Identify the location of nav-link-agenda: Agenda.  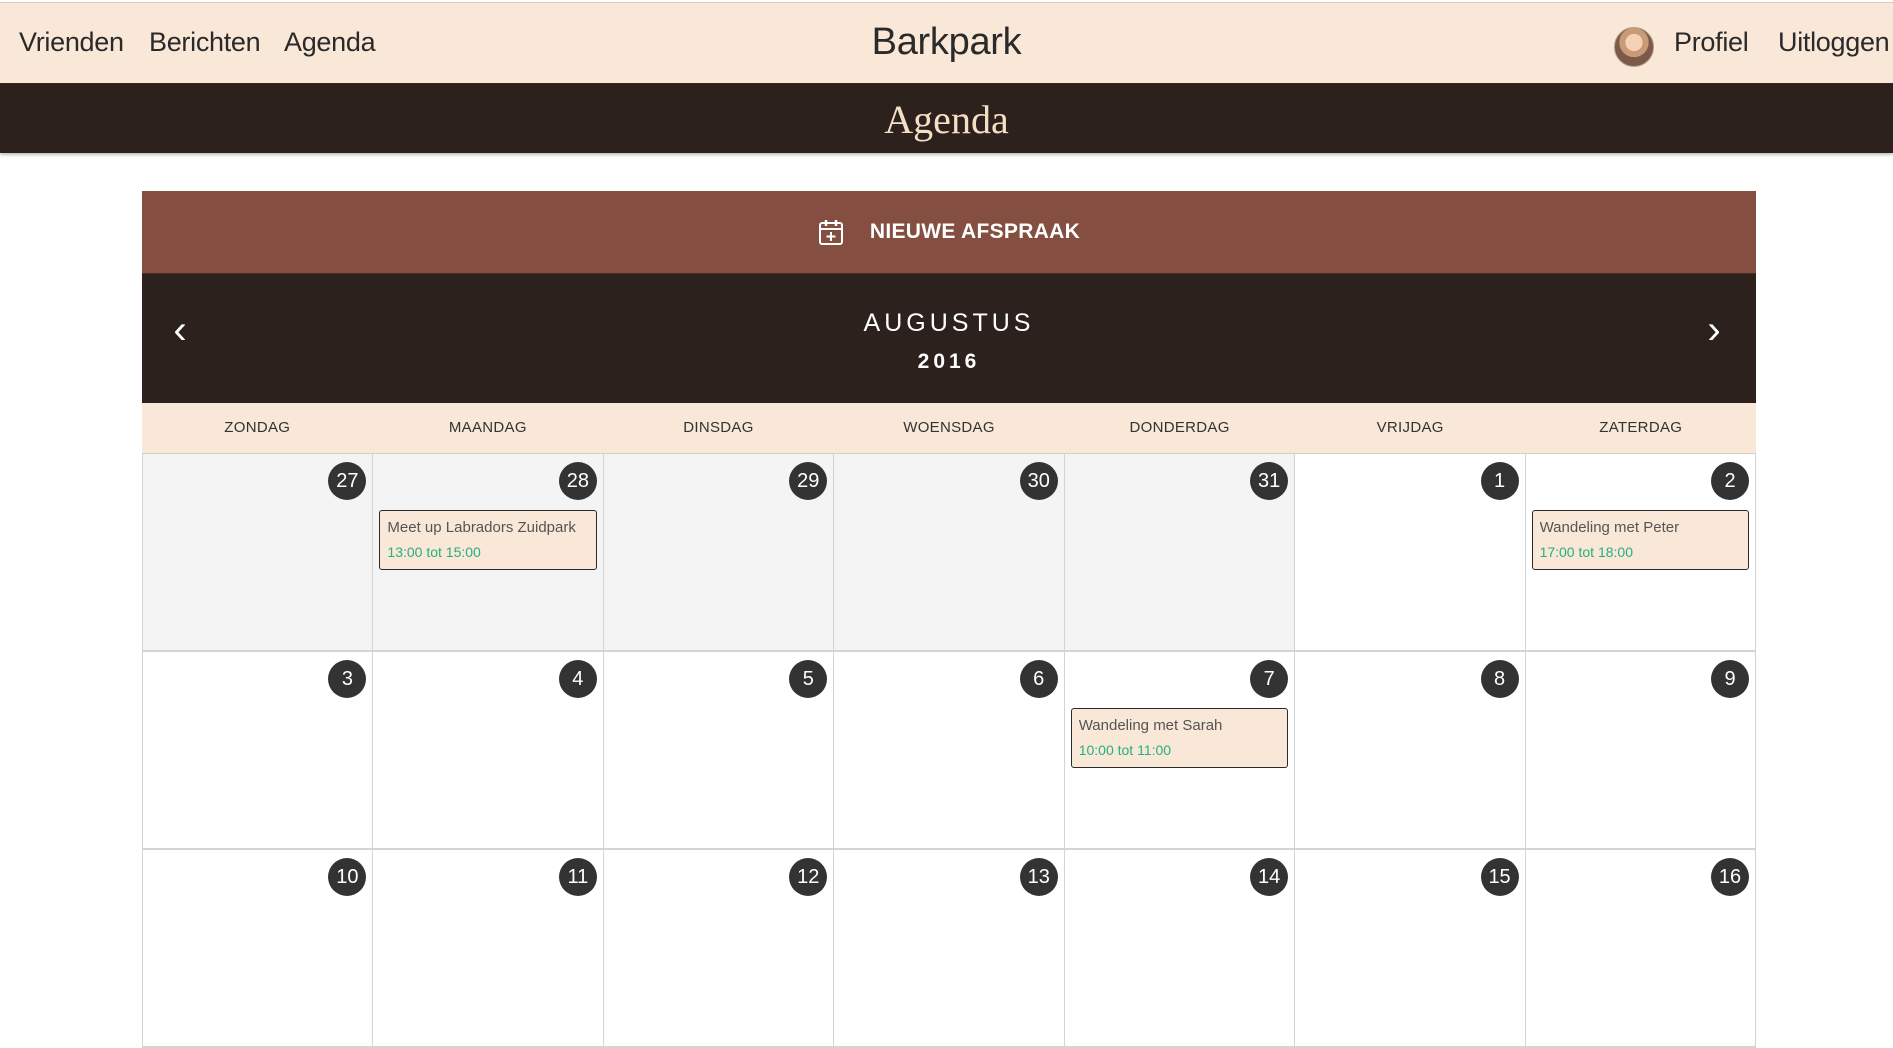
(330, 42).